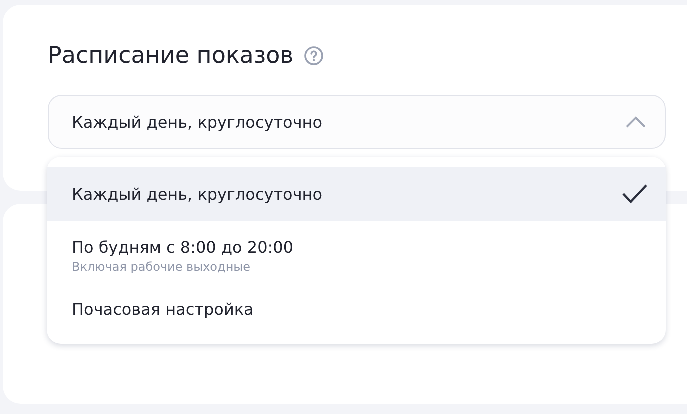 This screenshot has width=687, height=414. Describe the element at coordinates (357, 122) in the screenshot. I see `schedule-select: Каждый день, круглосуточно` at that location.